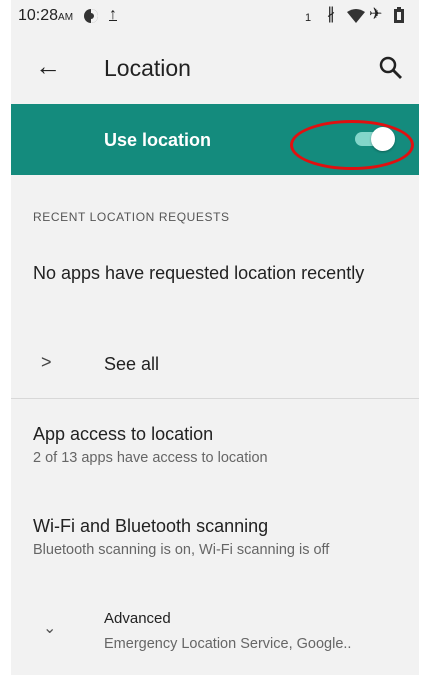  What do you see at coordinates (215, 365) in the screenshot?
I see `see-all-item: > See all` at bounding box center [215, 365].